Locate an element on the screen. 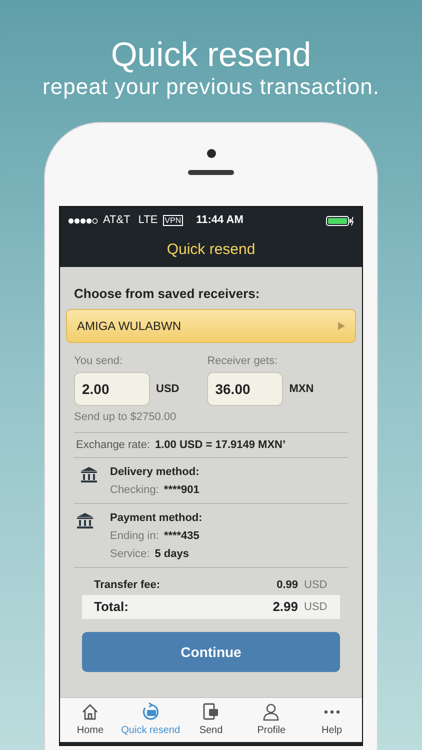 The width and height of the screenshot is (422, 750). headline: Quick resend is located at coordinates (211, 55).